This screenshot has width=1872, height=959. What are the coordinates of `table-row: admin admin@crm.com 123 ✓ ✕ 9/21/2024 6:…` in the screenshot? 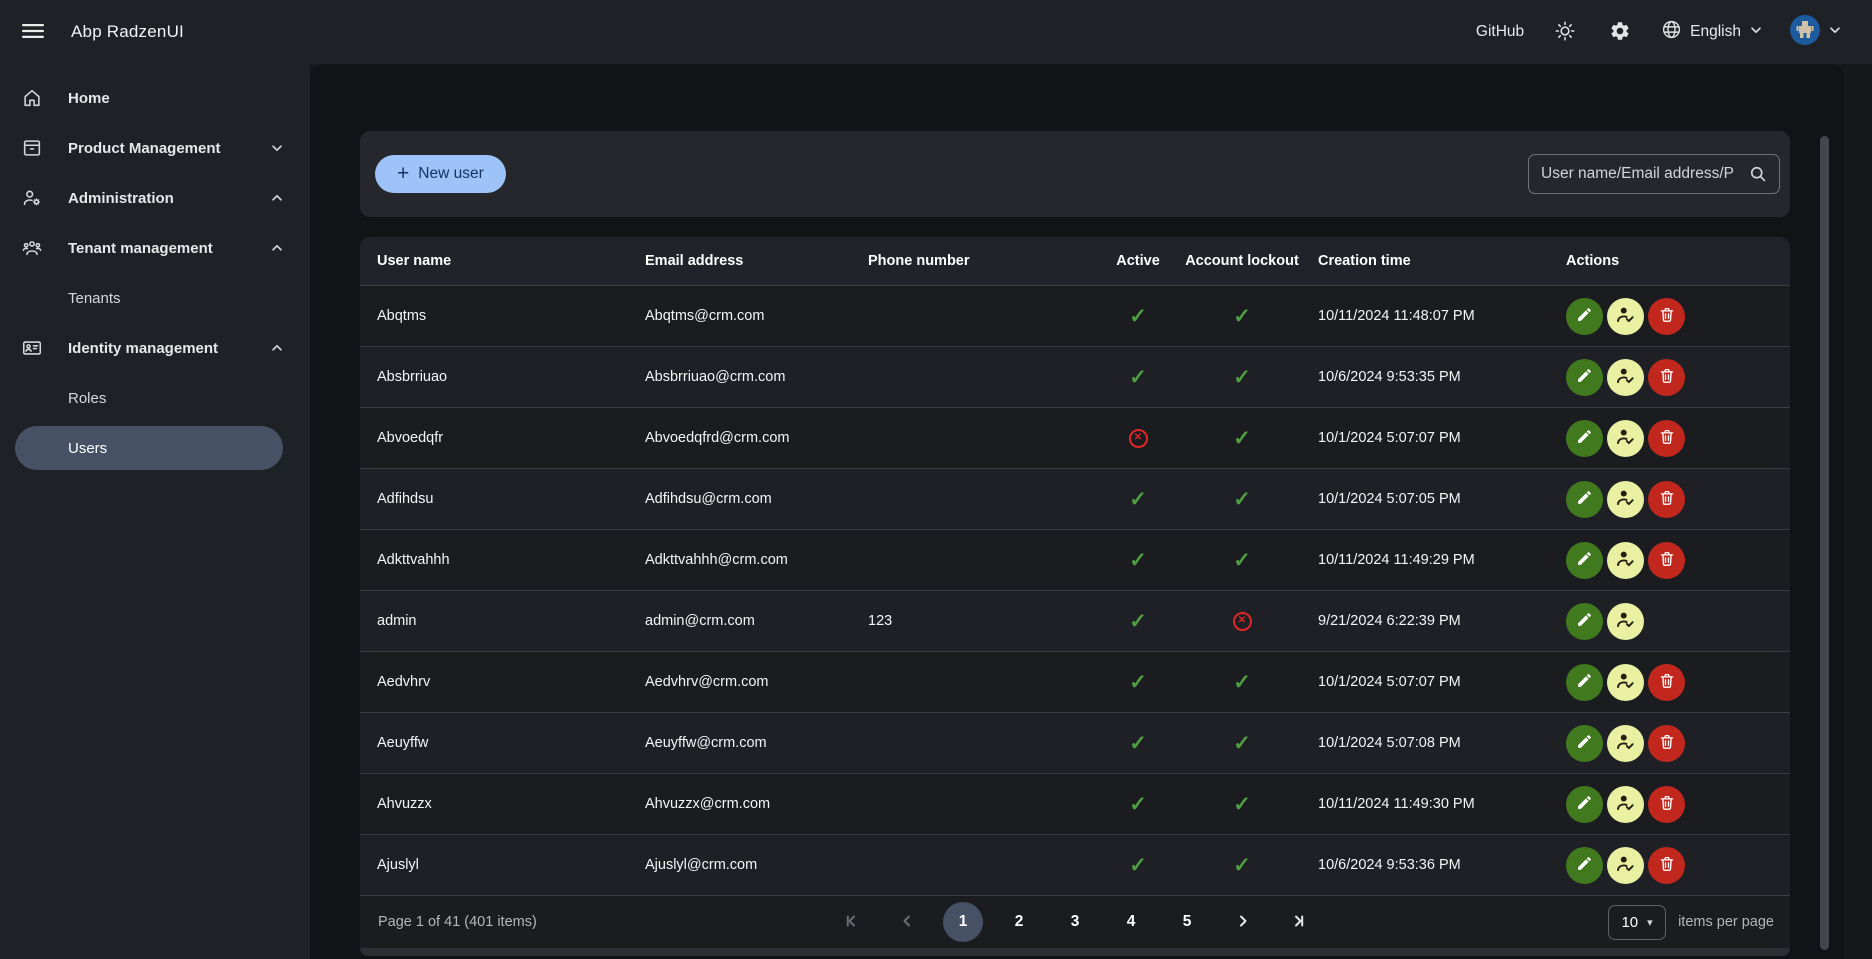 It's located at (1075, 620).